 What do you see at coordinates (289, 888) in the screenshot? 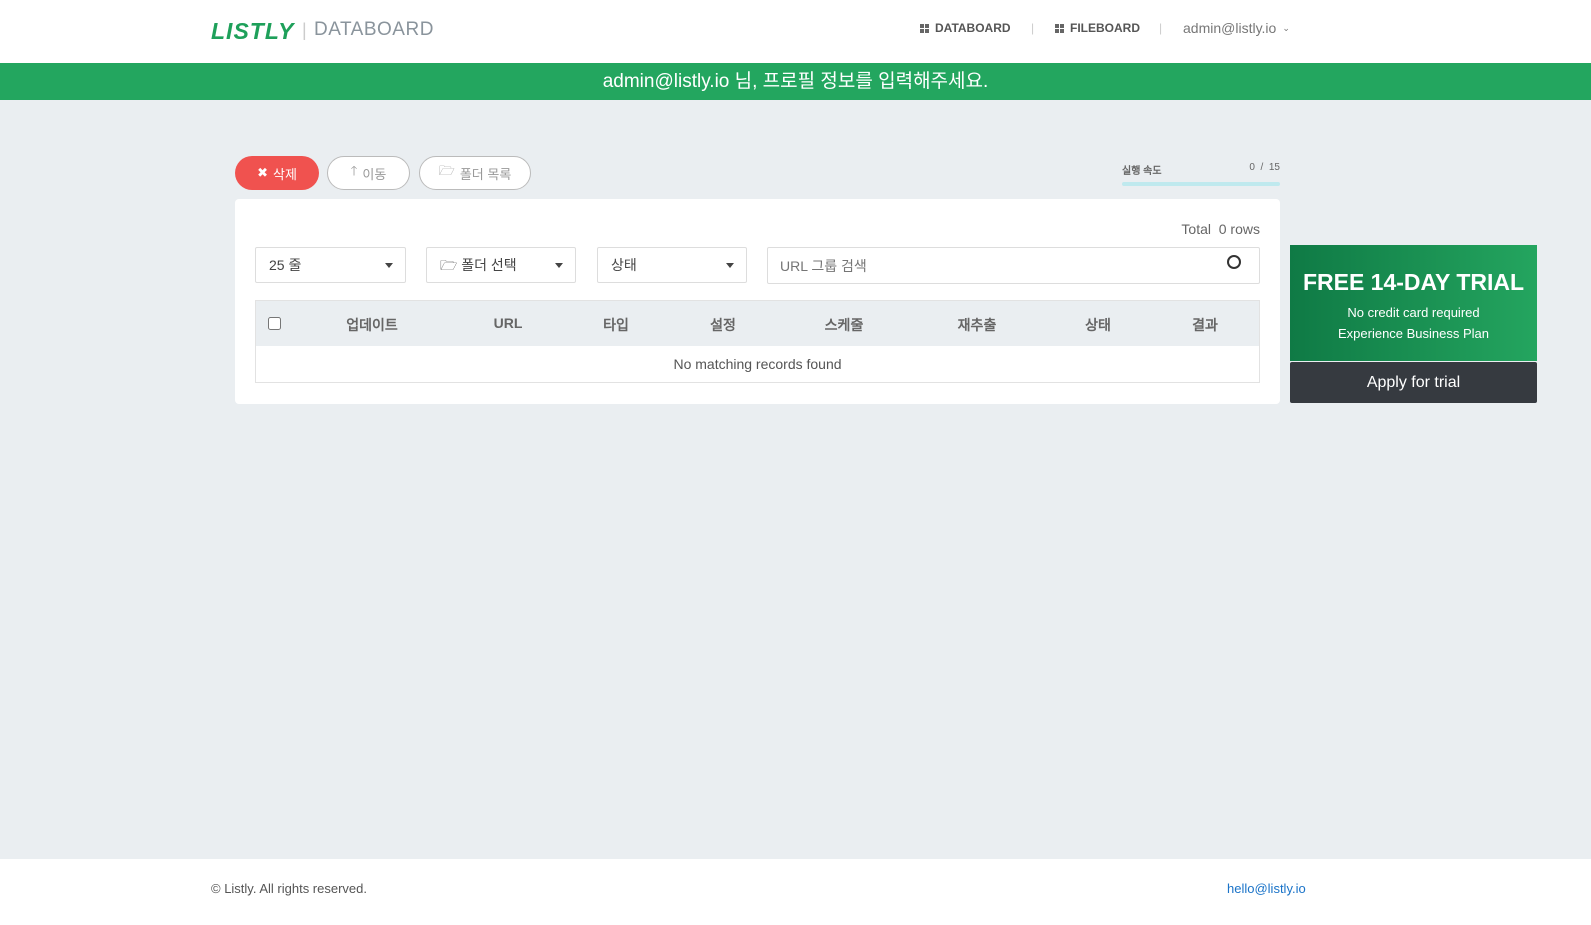
I see `copyright: © Listly. All rights reserved.` at bounding box center [289, 888].